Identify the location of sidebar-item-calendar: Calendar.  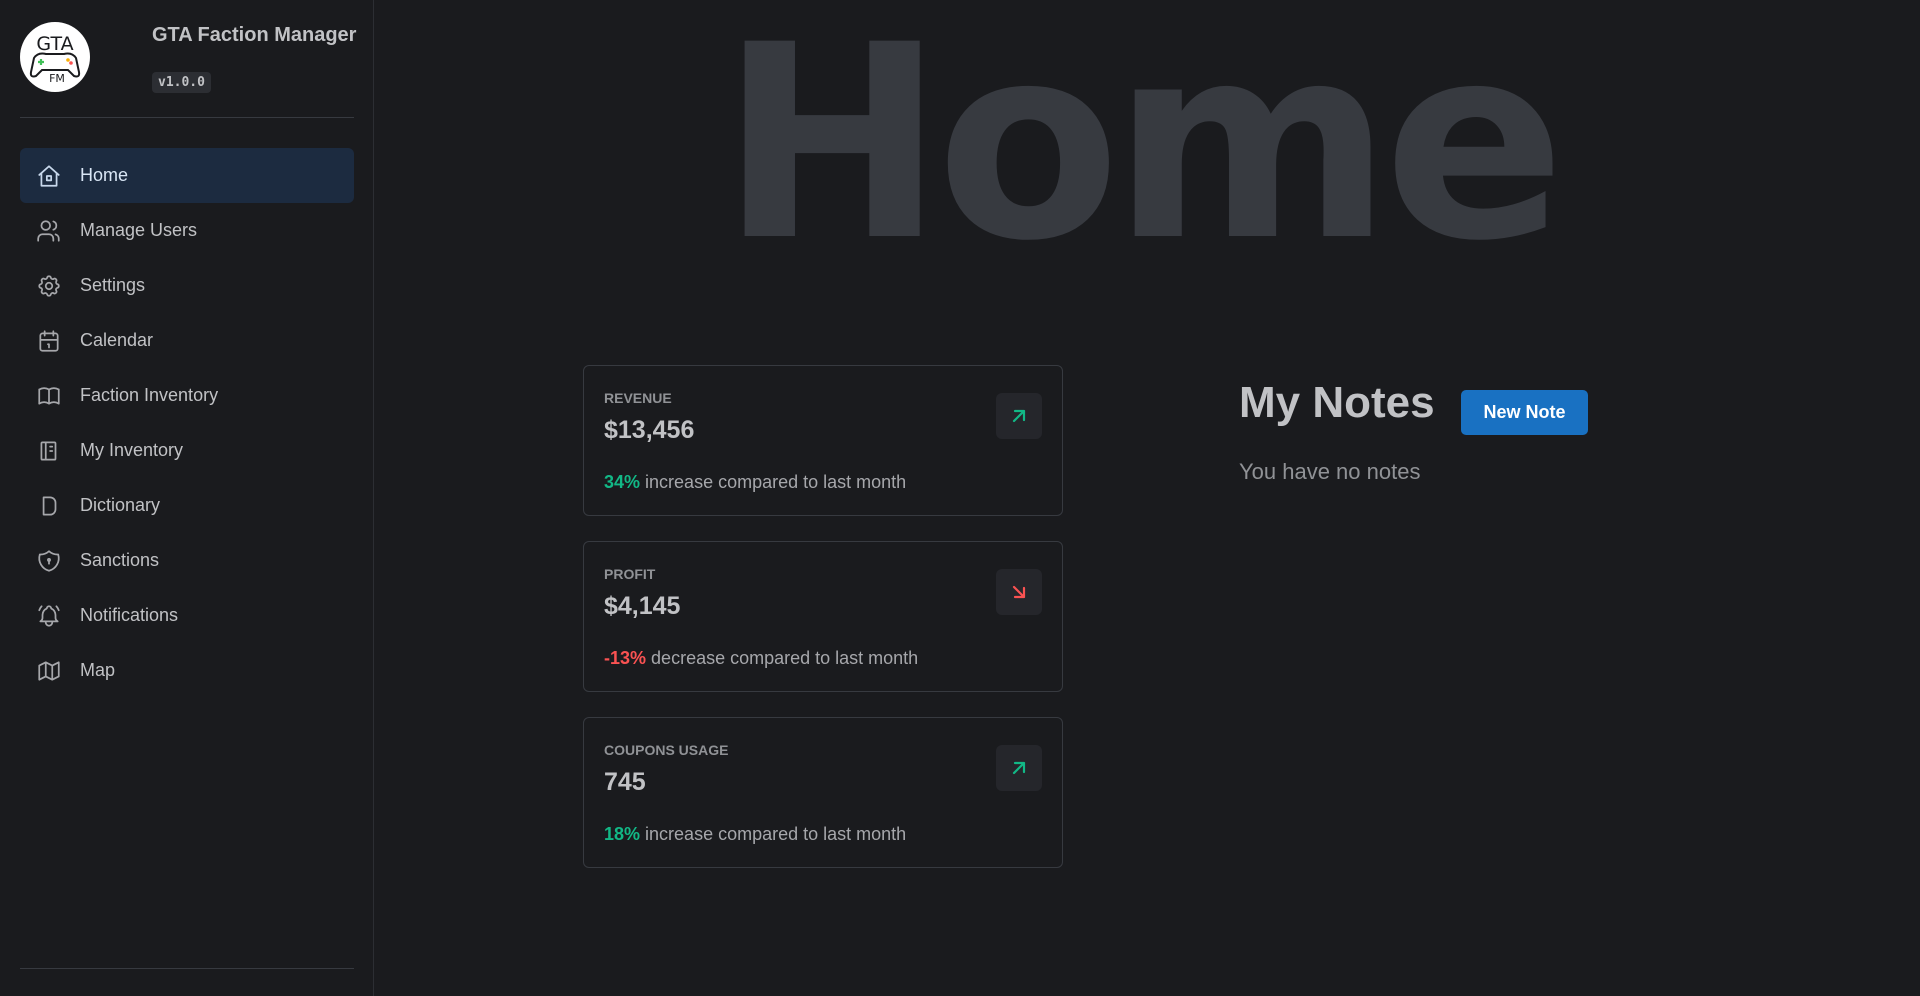
(187, 340).